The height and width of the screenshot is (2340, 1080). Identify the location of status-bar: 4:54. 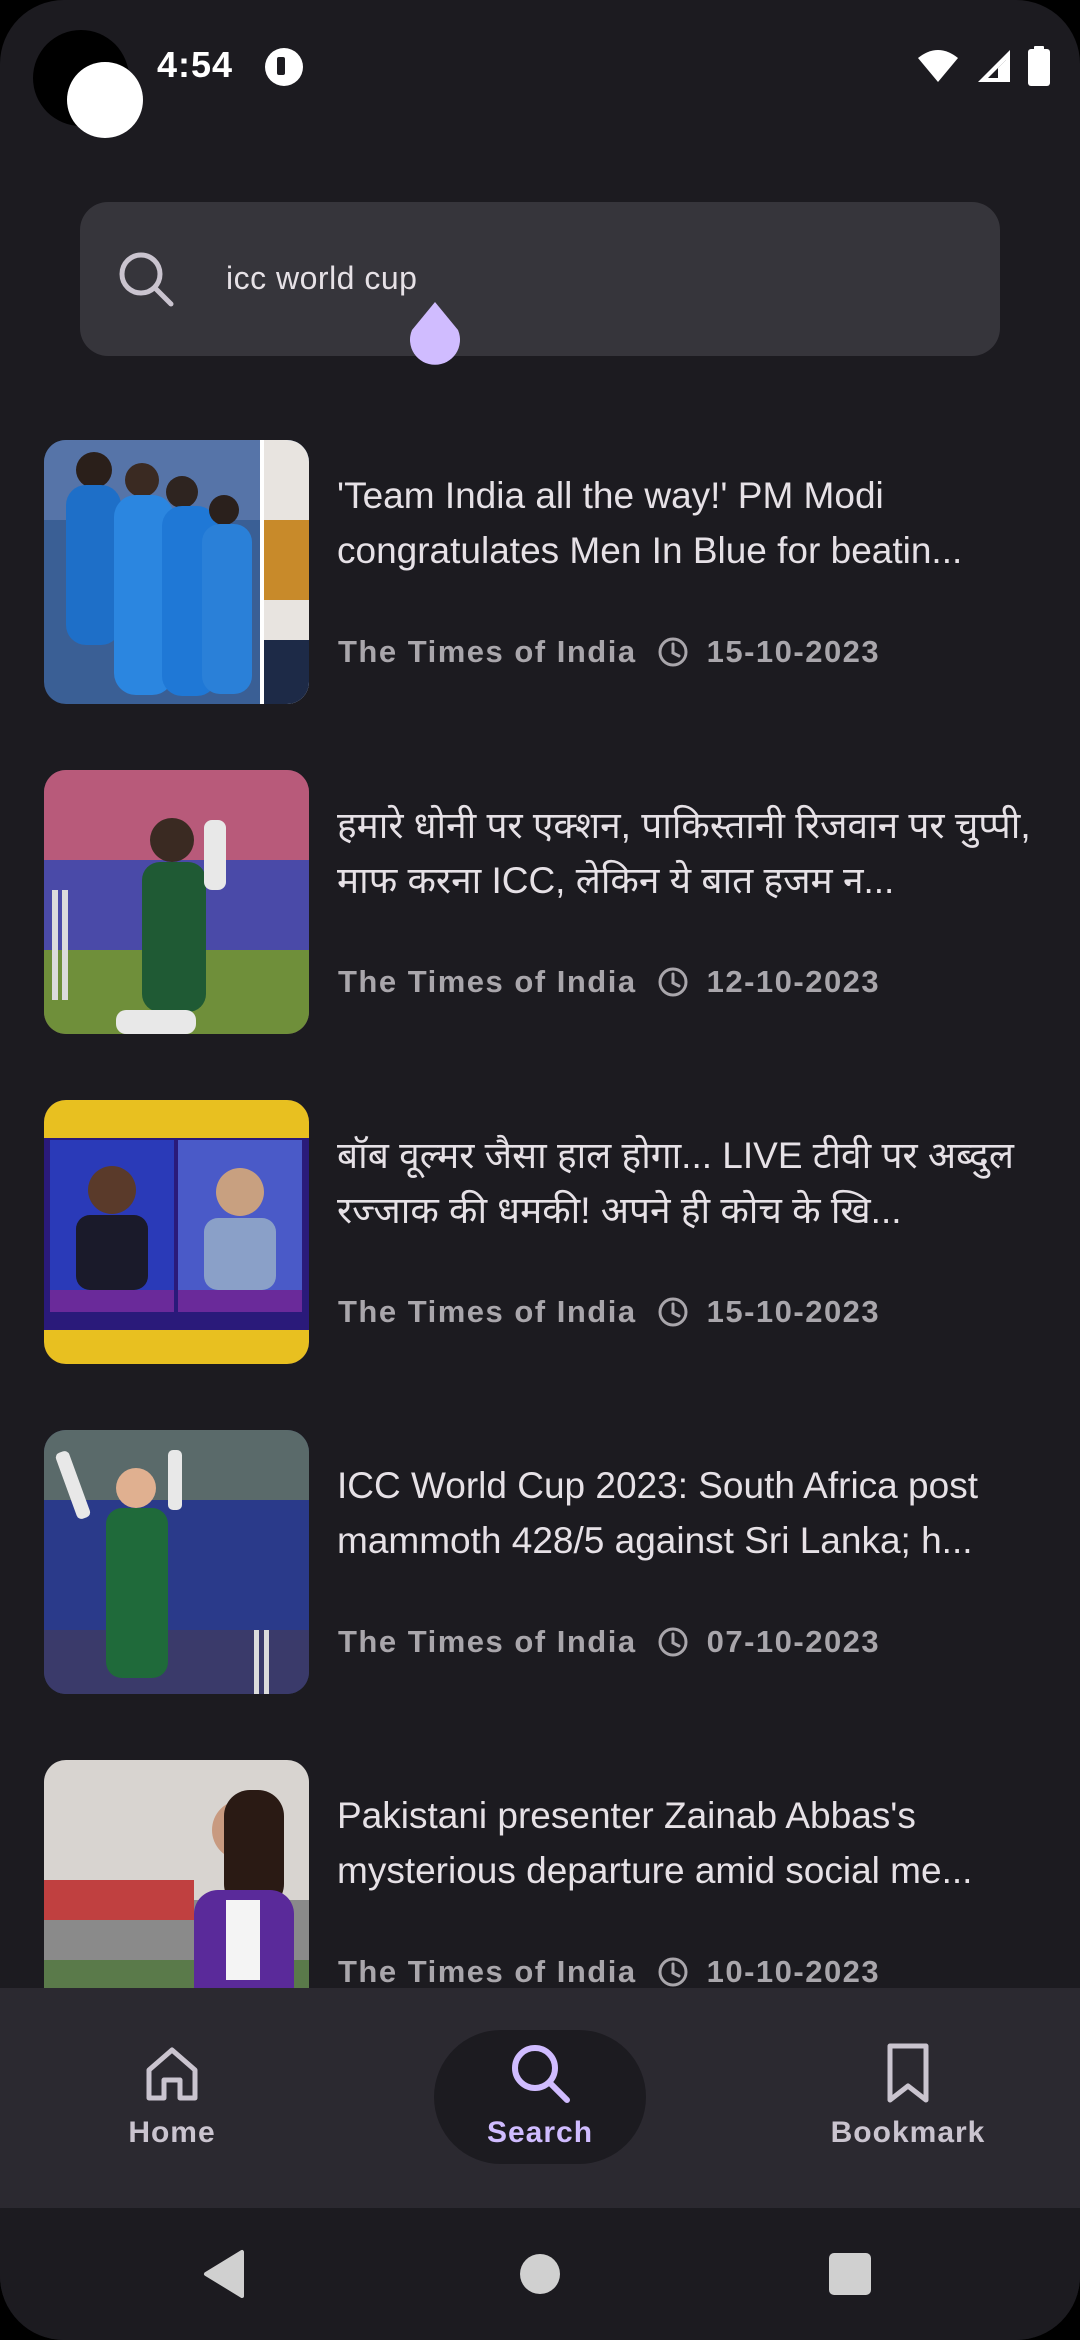
(540, 70).